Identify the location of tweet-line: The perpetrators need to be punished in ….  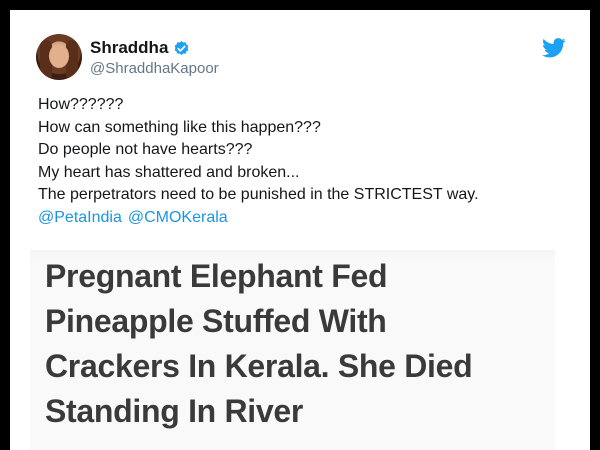
(258, 194).